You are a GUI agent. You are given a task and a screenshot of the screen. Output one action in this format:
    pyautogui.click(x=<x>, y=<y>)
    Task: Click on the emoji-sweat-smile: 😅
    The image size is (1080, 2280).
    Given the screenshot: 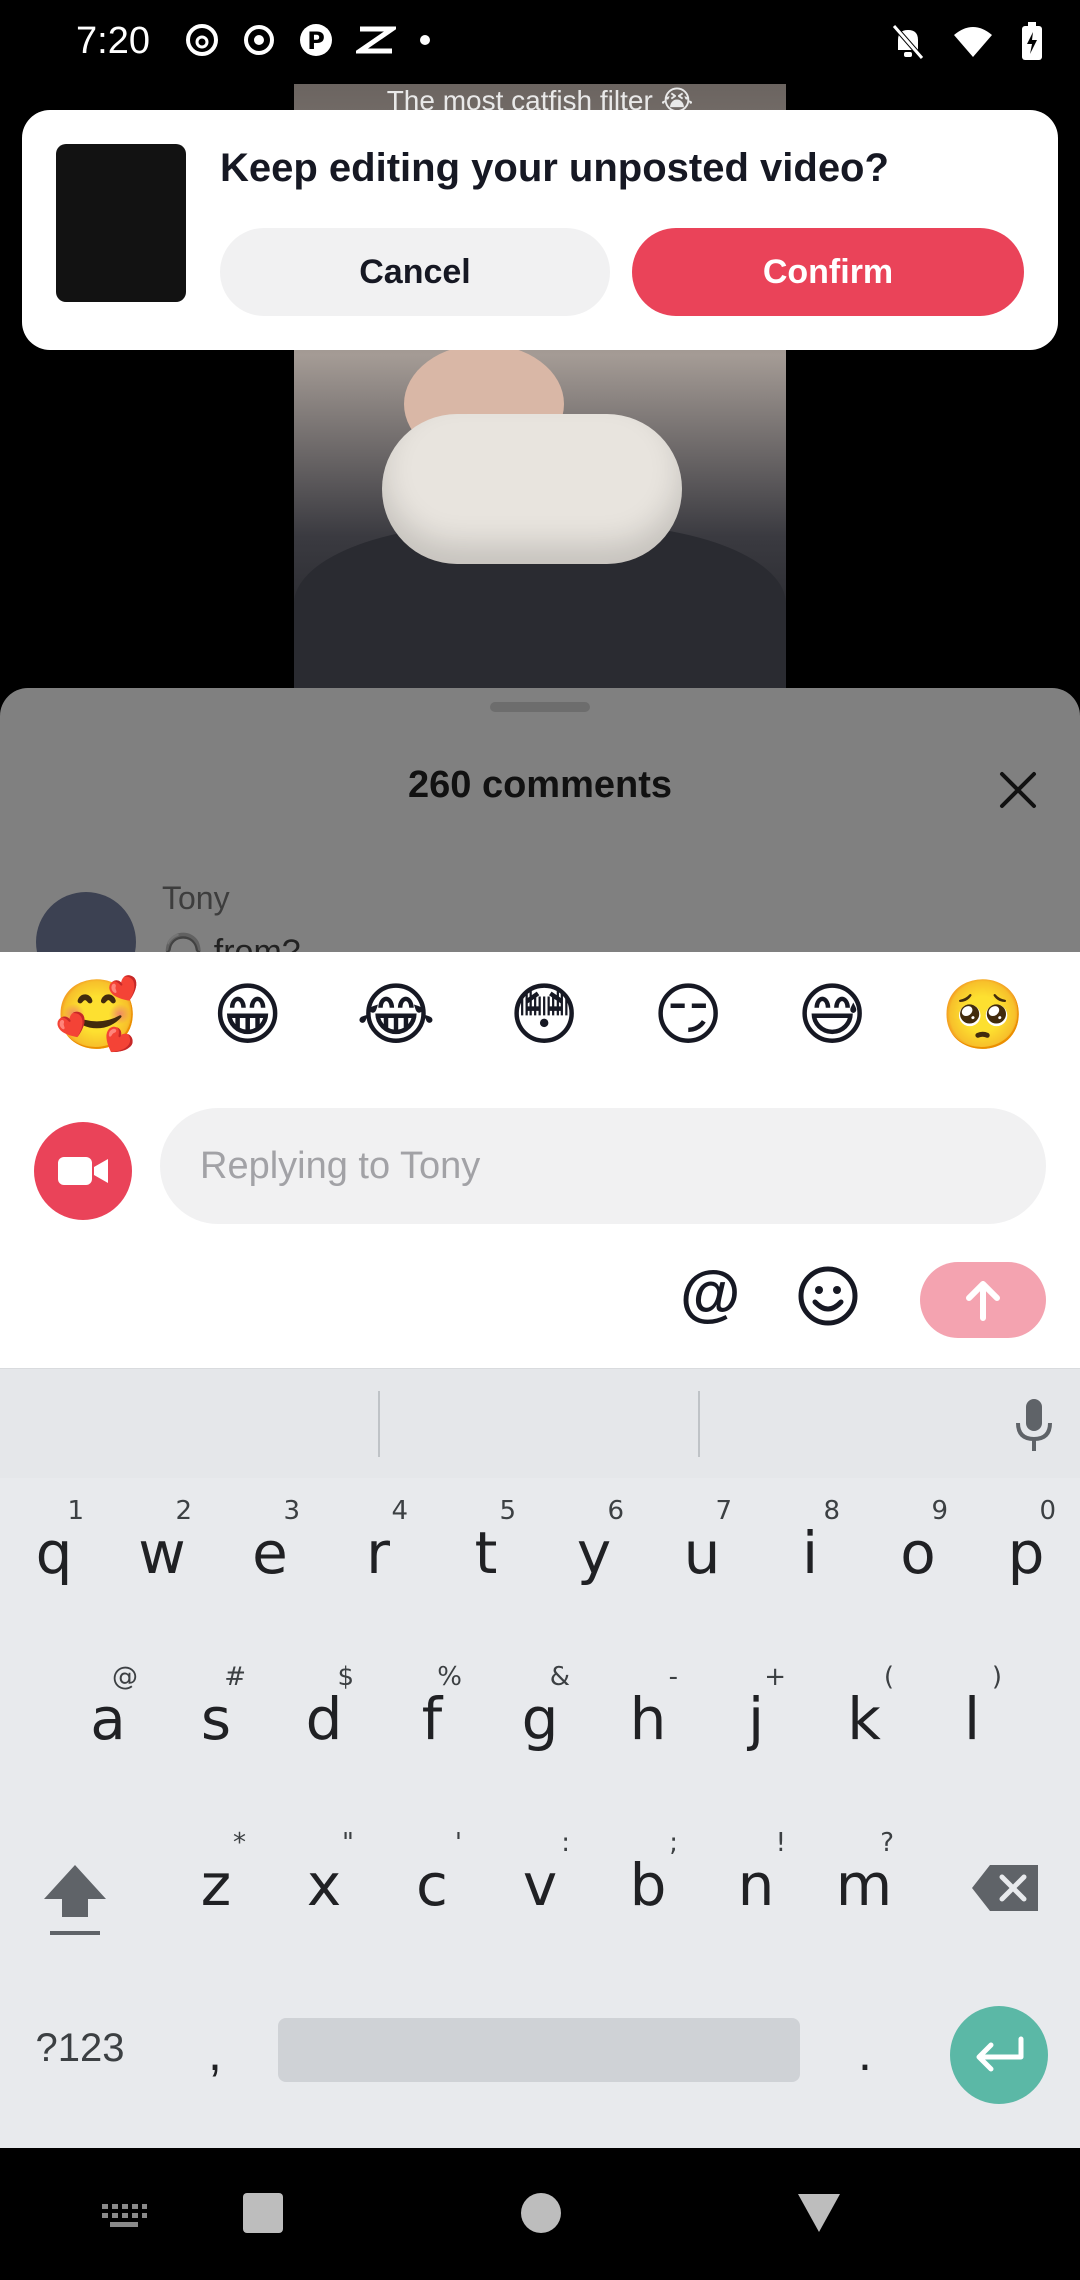 What is the action you would take?
    pyautogui.click(x=832, y=1016)
    